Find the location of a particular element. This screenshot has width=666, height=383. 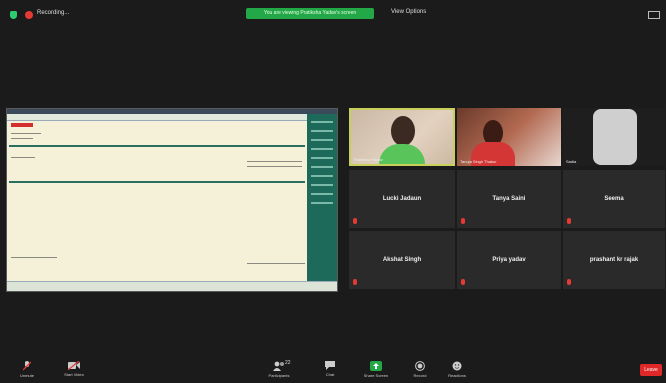

unmute-button: Unmute is located at coordinates (27, 370).